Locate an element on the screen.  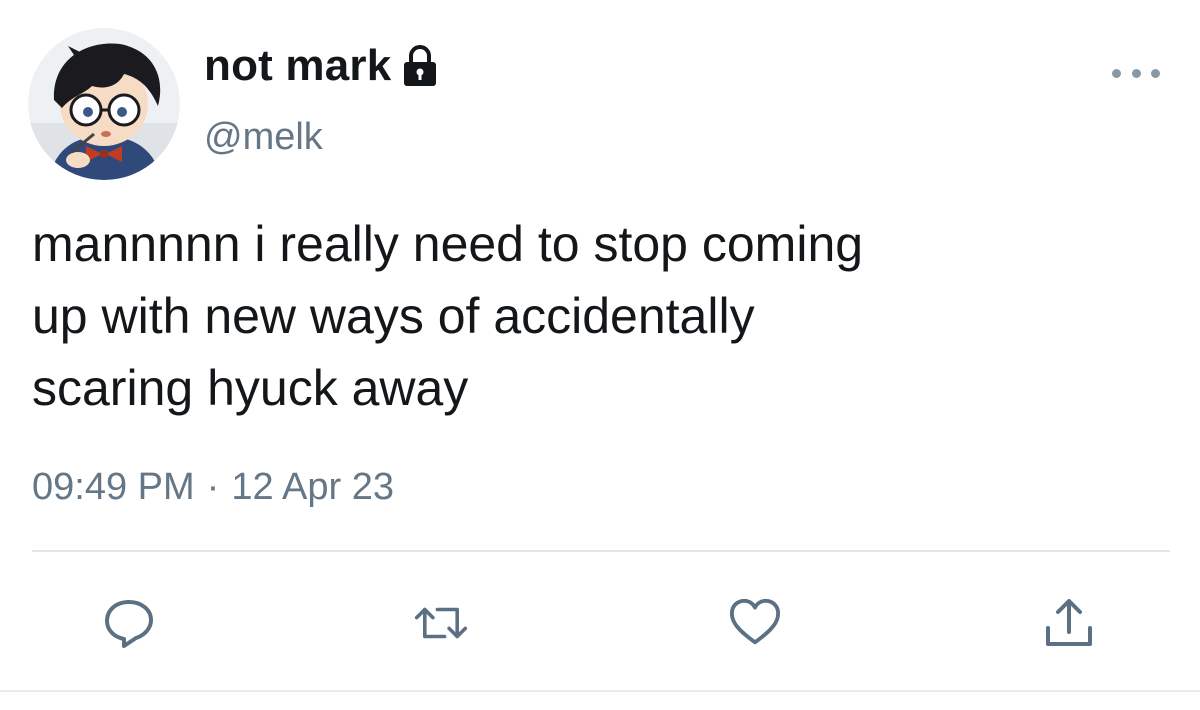
heart-icon is located at coordinates (755, 621).